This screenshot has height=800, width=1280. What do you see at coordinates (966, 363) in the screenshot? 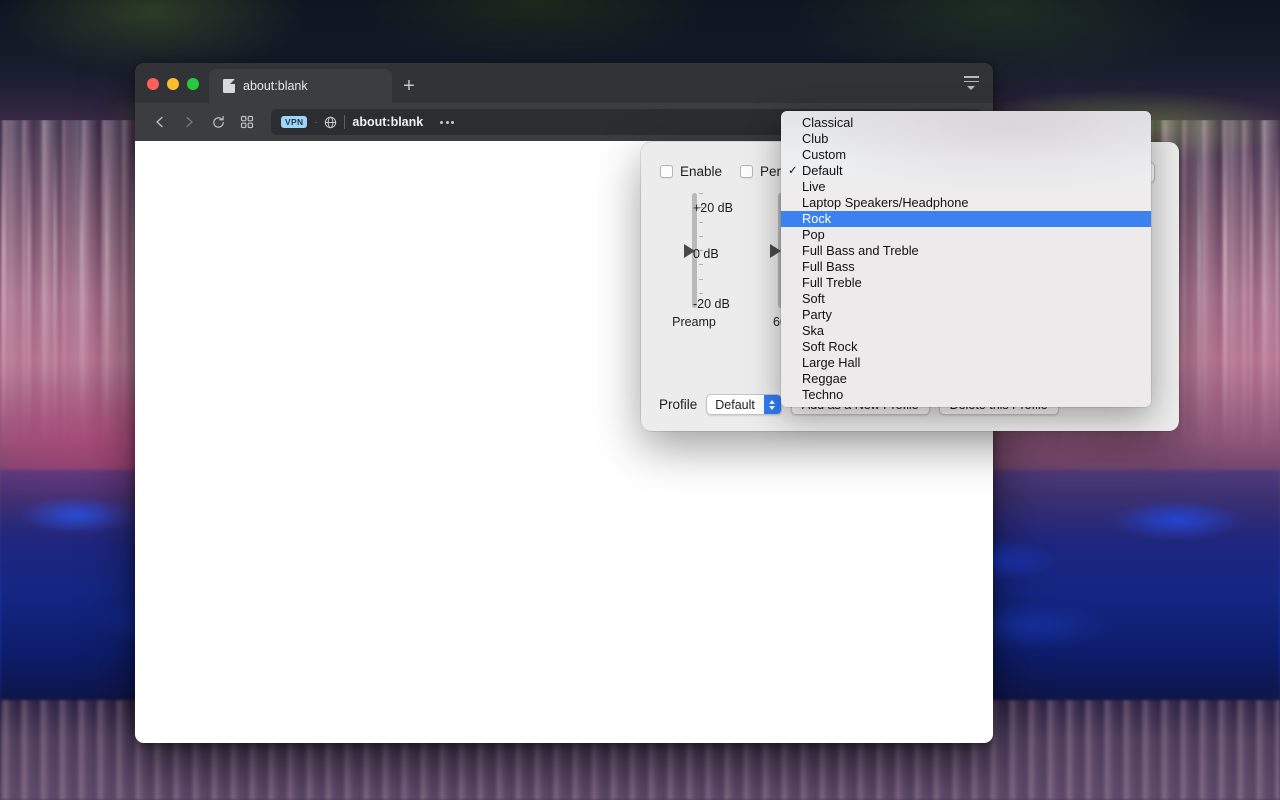
I see `menu-item-large-hall: Large Hall` at bounding box center [966, 363].